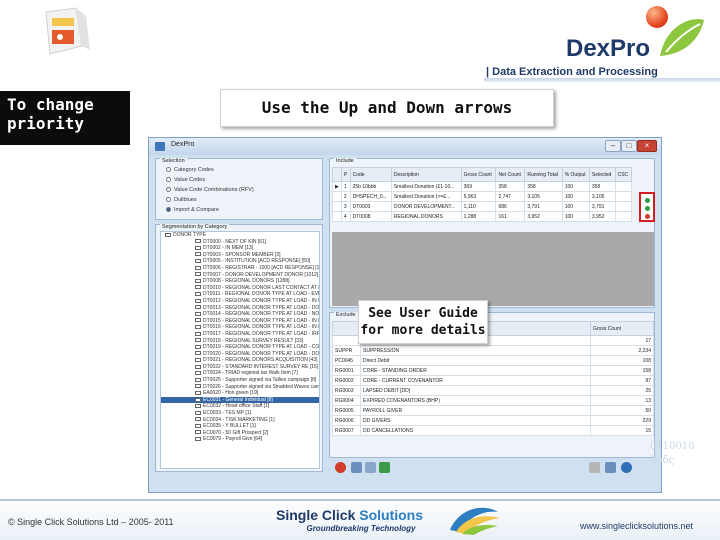  I want to click on tree-root-node: DONOR TYPE, so click(240, 235).